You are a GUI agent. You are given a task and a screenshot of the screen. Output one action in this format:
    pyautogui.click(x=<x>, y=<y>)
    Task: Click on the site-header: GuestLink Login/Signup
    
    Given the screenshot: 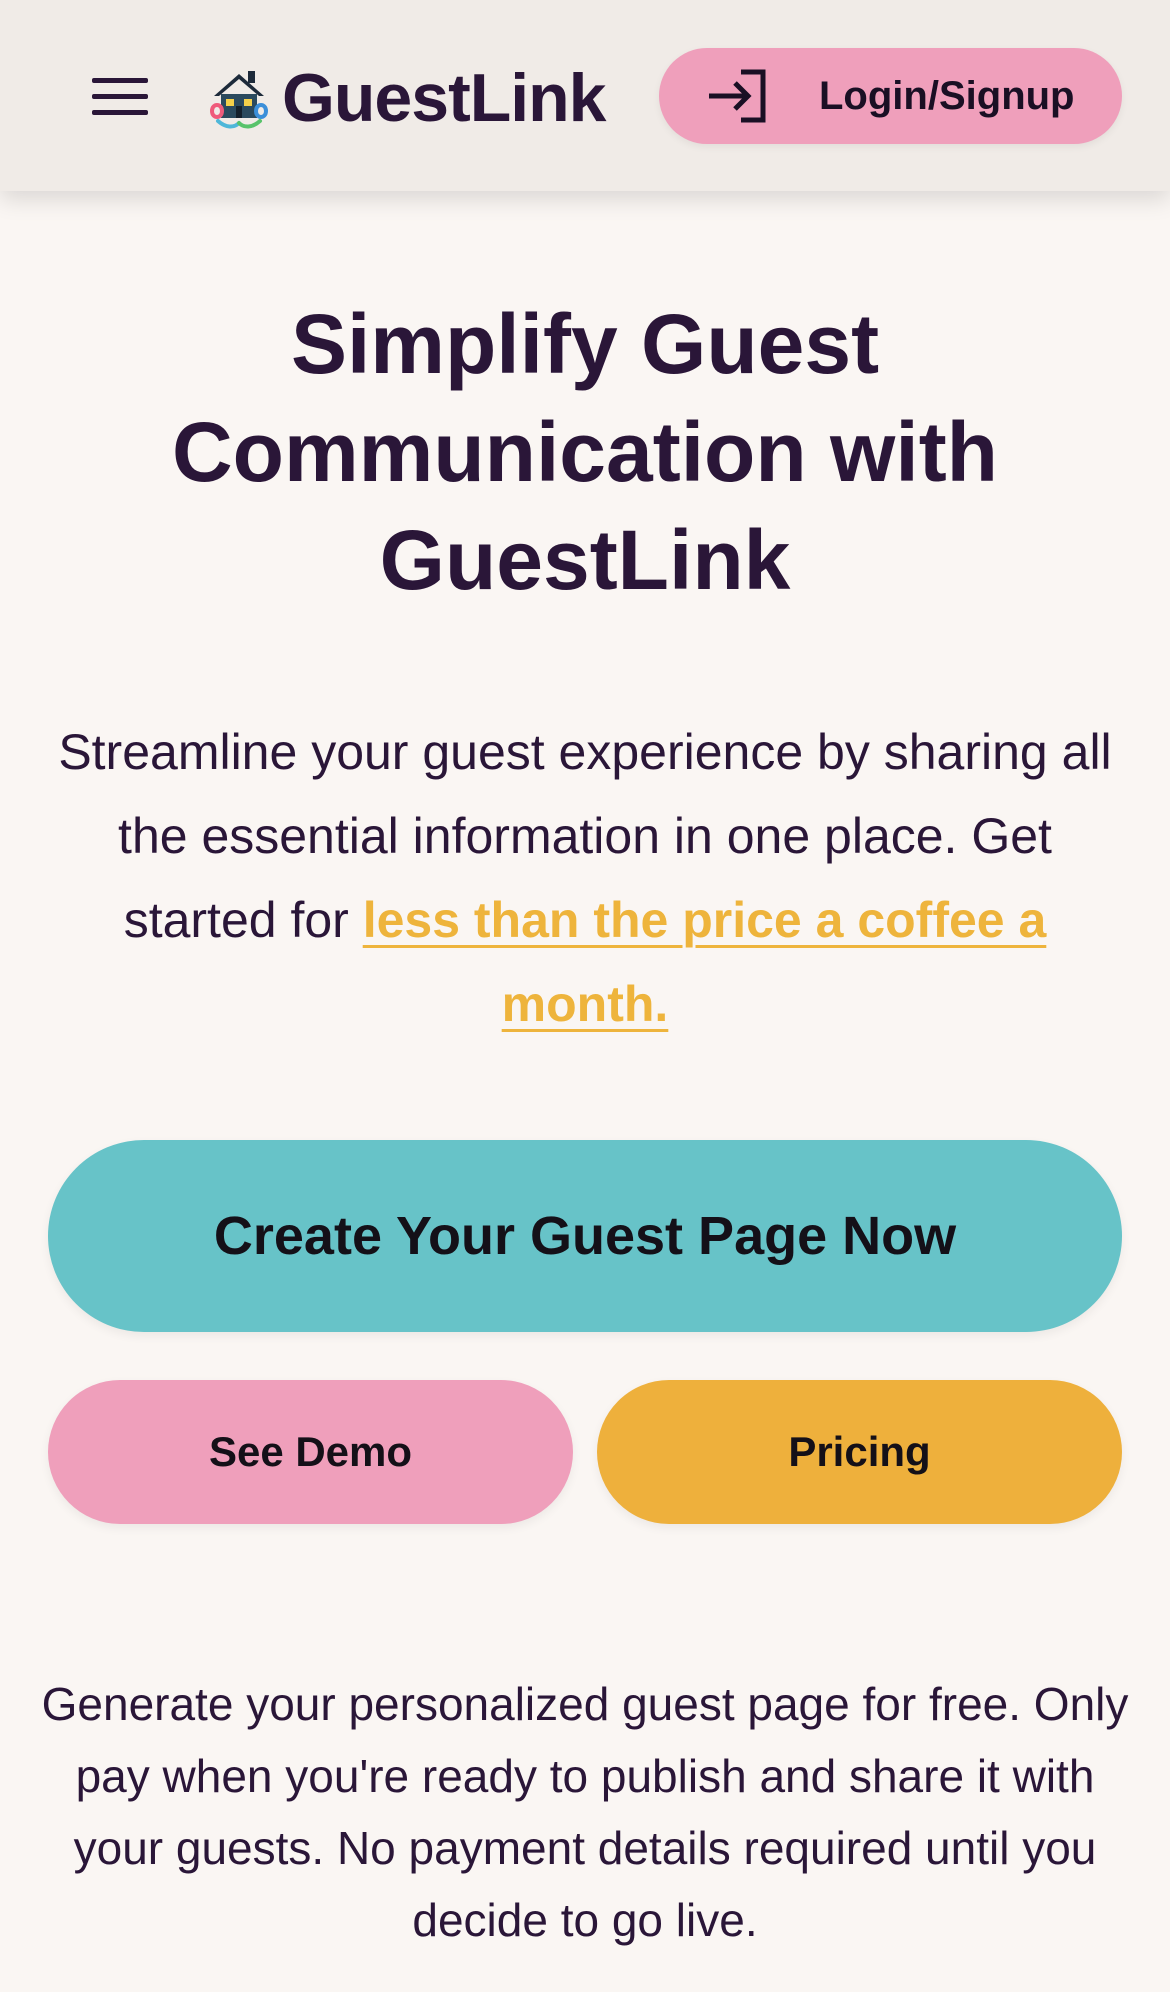 What is the action you would take?
    pyautogui.click(x=585, y=95)
    